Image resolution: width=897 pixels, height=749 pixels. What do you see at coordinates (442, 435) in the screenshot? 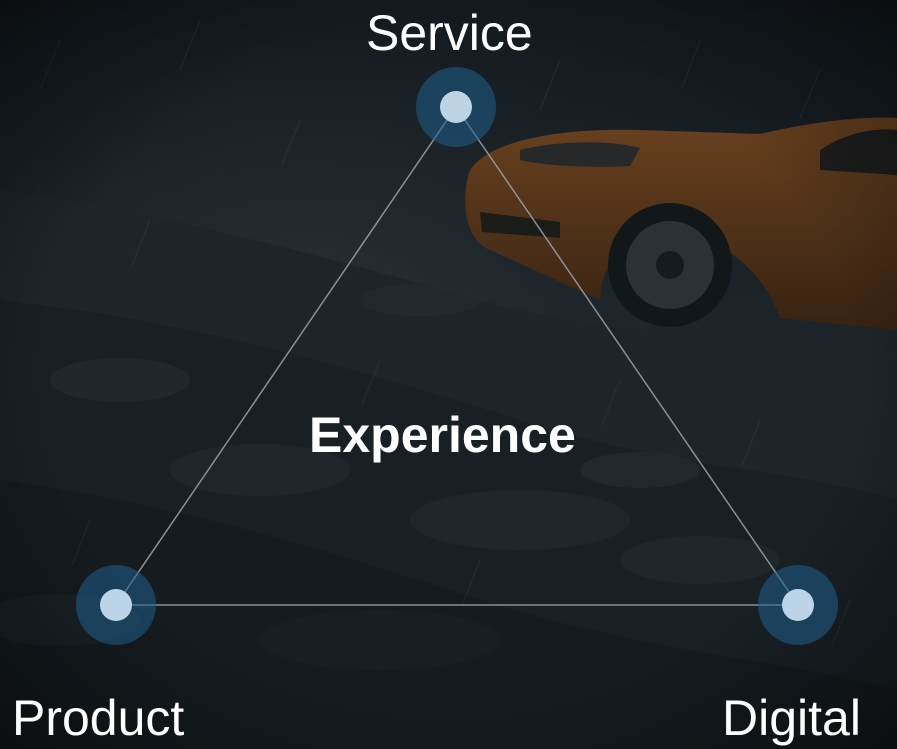
I see `center-label-experience: Experience` at bounding box center [442, 435].